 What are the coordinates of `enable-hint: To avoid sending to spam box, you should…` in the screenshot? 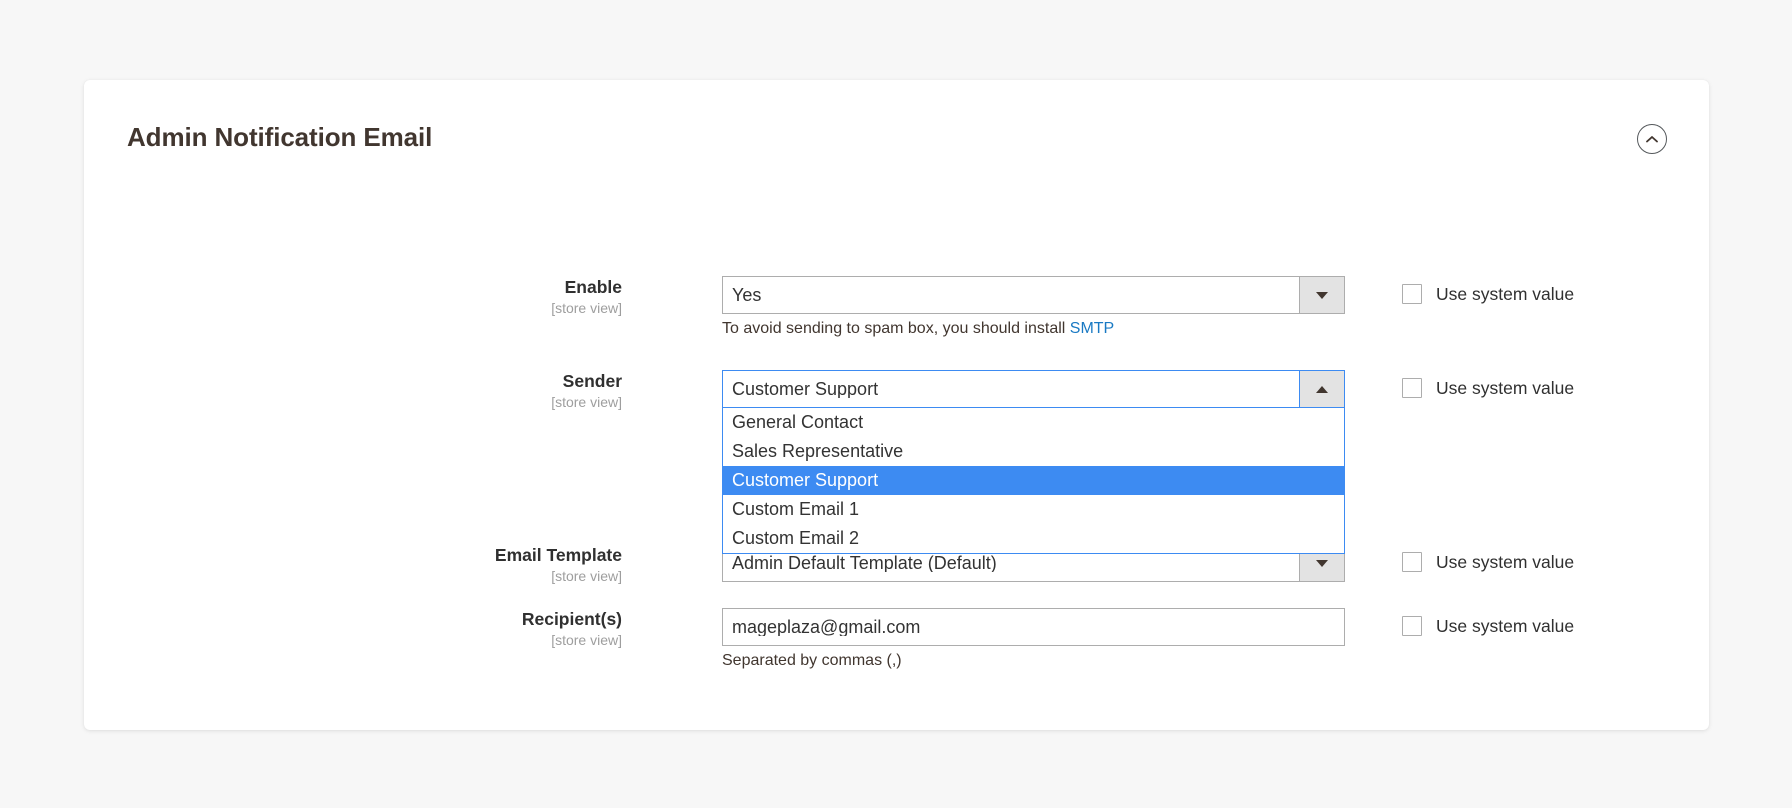 It's located at (918, 329).